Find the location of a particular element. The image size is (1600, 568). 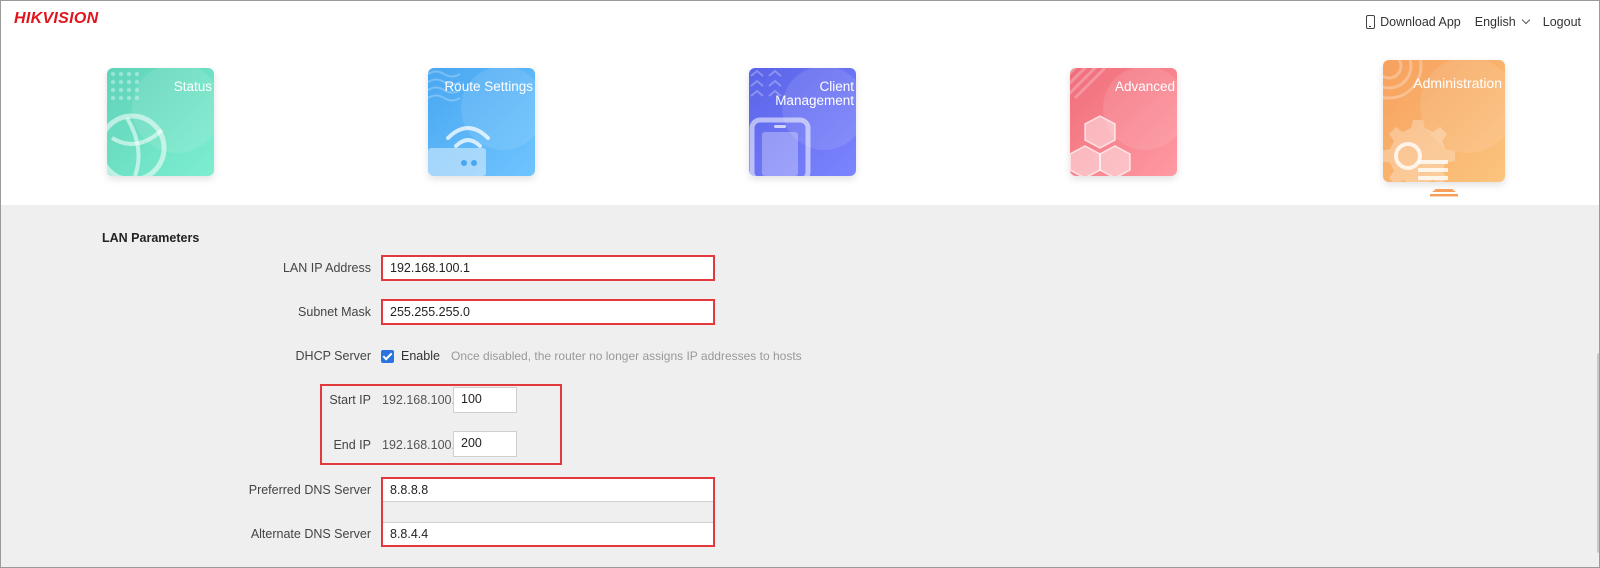

start-ip-prefix: 192.168.100. is located at coordinates (418, 400).